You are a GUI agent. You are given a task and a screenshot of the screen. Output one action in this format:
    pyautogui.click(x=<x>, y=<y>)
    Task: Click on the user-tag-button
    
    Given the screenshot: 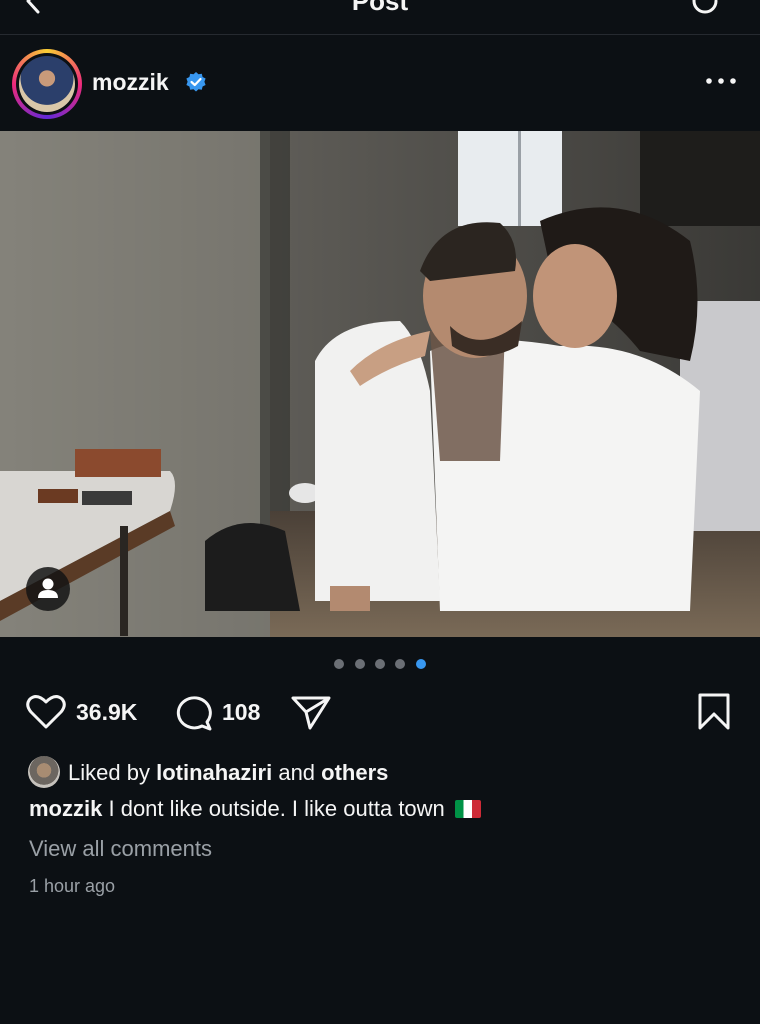 What is the action you would take?
    pyautogui.click(x=48, y=589)
    